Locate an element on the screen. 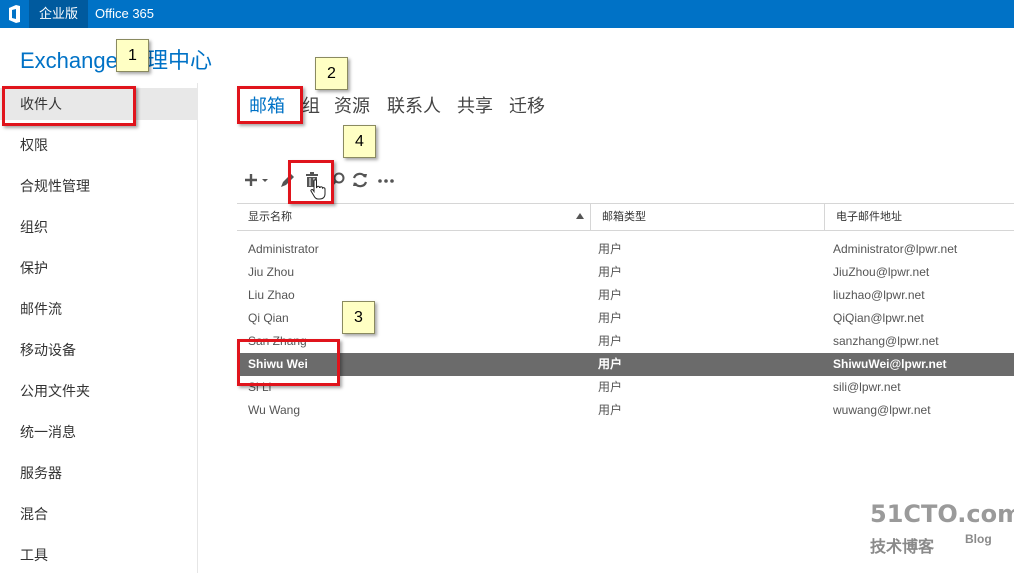 The width and height of the screenshot is (1014, 573). sidebar-item-public-folders: 公用文件夹 is located at coordinates (99, 391).